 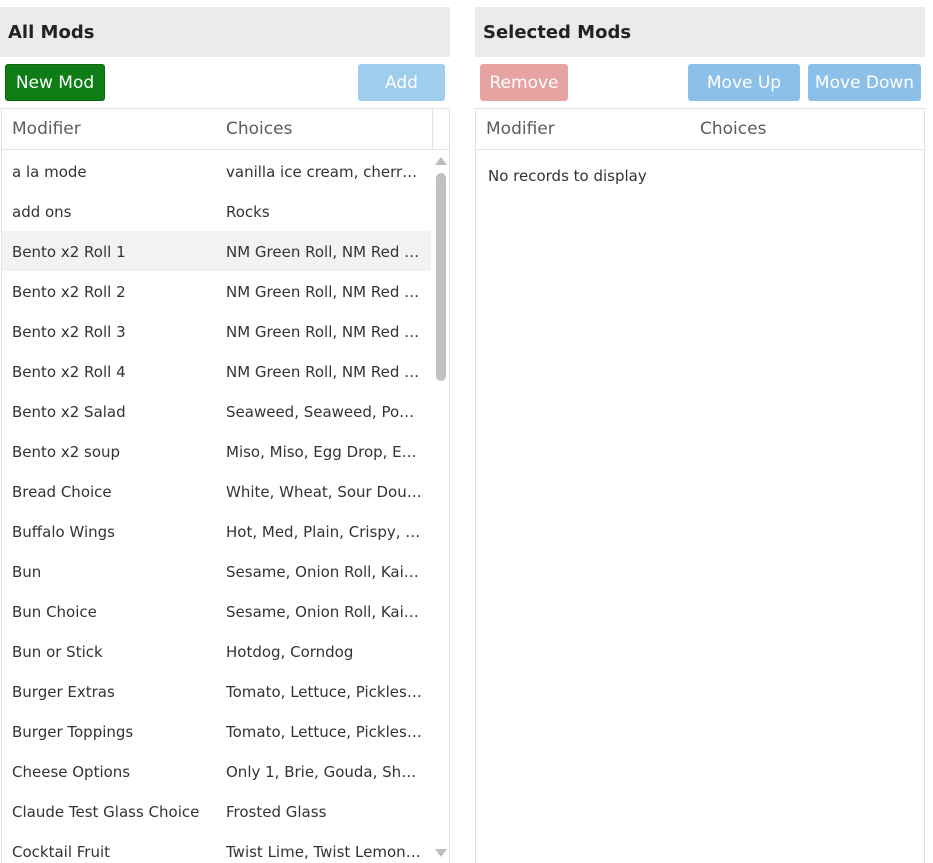 I want to click on remove-button: Remove, so click(x=524, y=82).